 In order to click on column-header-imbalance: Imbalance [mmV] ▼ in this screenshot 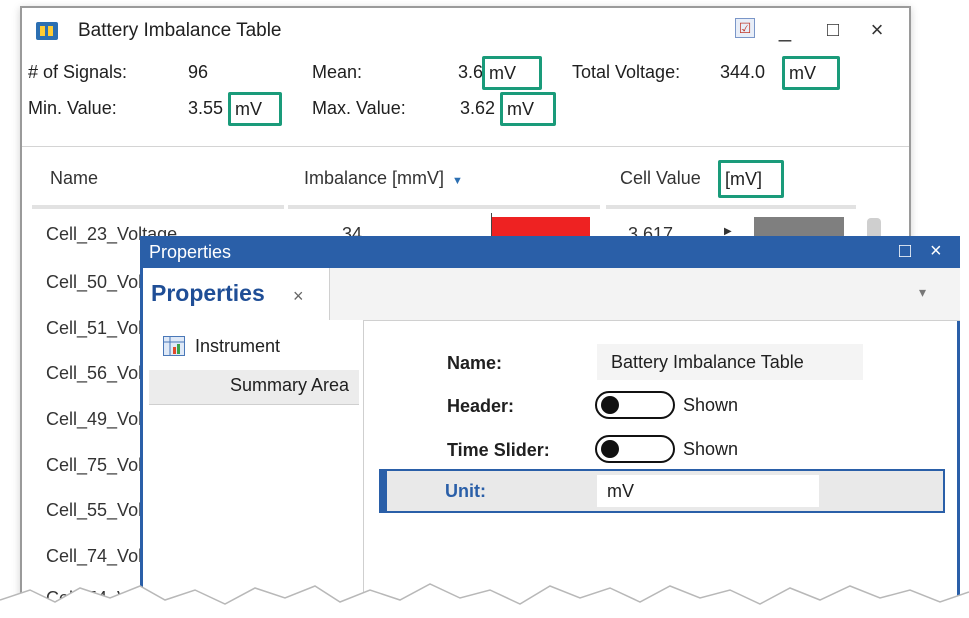, I will do `click(383, 178)`.